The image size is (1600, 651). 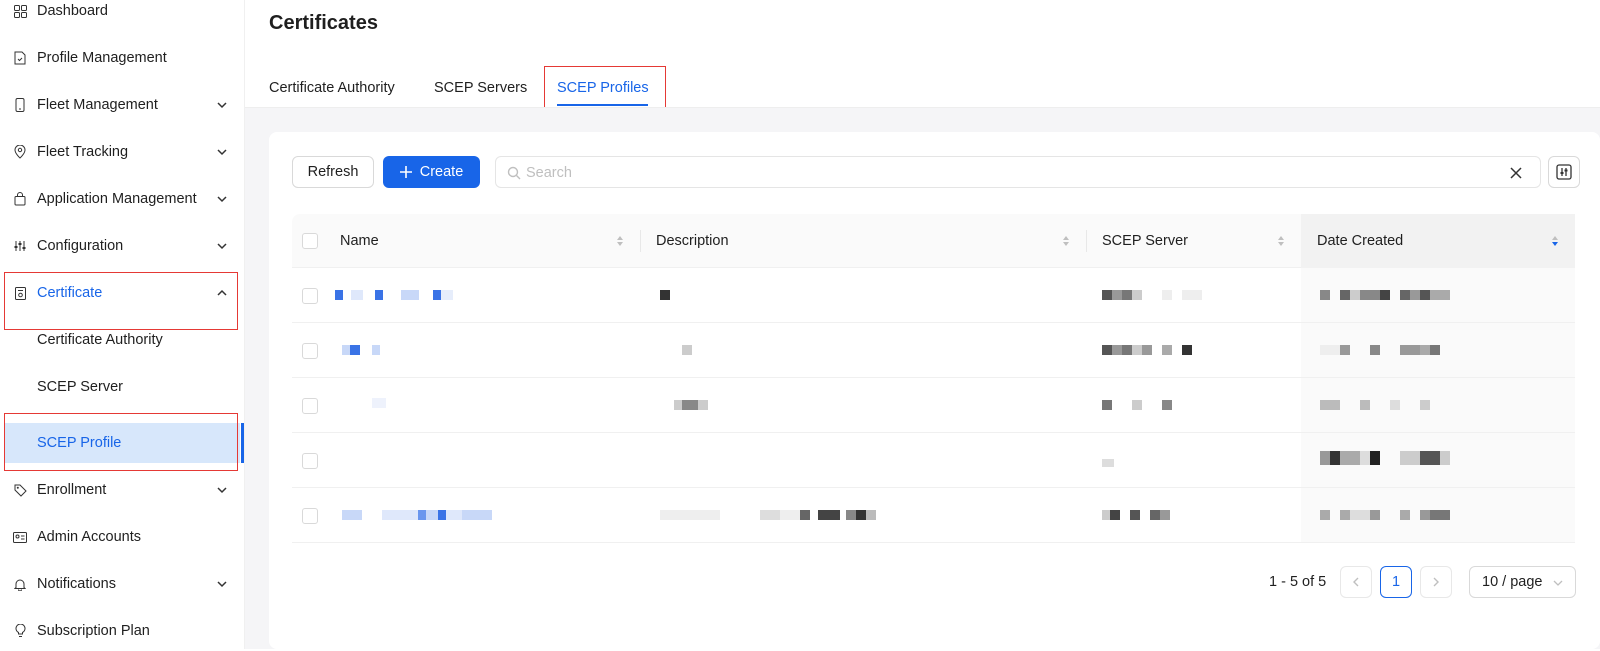 What do you see at coordinates (120, 293) in the screenshot?
I see `sidebar-item-certificate: Certificate` at bounding box center [120, 293].